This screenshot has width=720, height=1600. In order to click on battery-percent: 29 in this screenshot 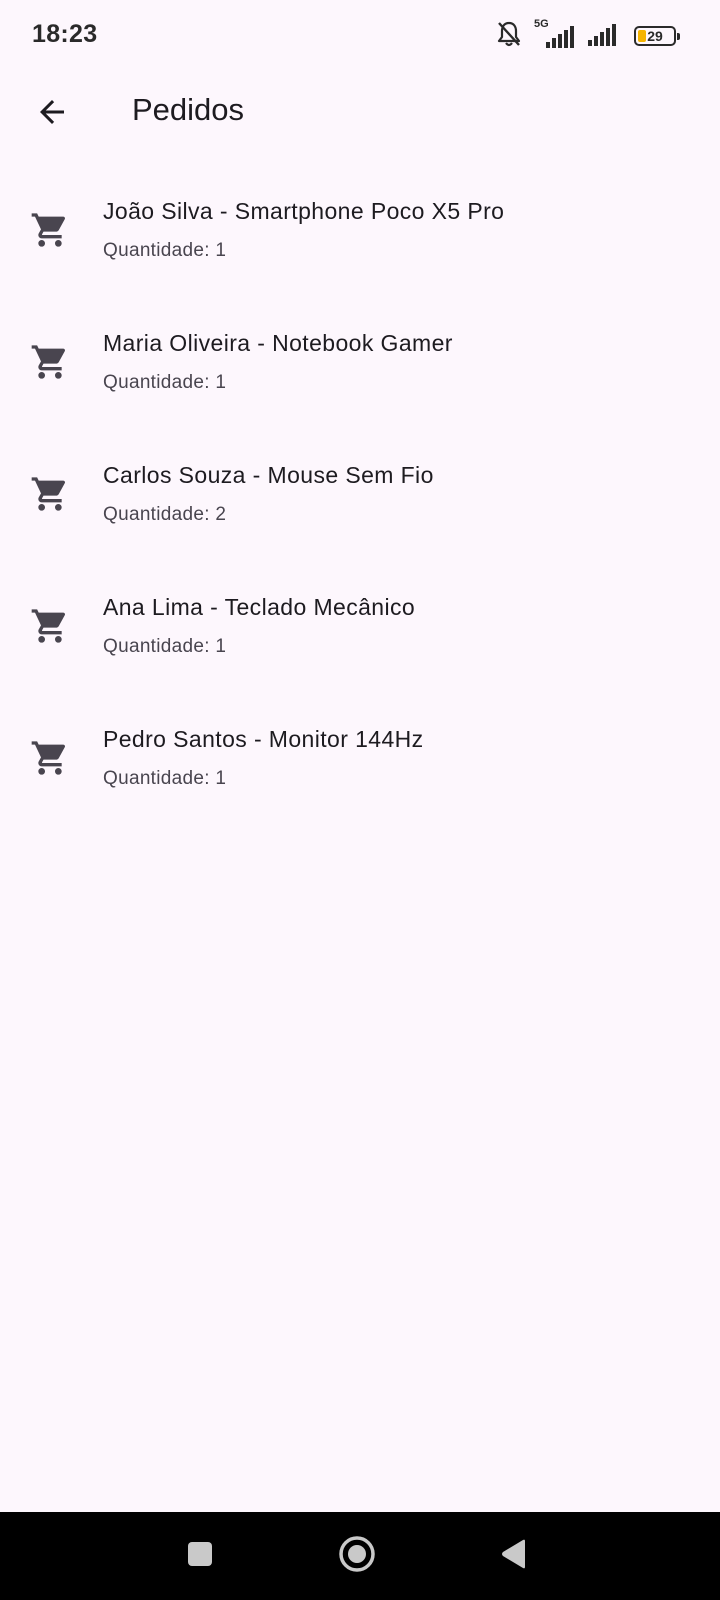, I will do `click(655, 36)`.